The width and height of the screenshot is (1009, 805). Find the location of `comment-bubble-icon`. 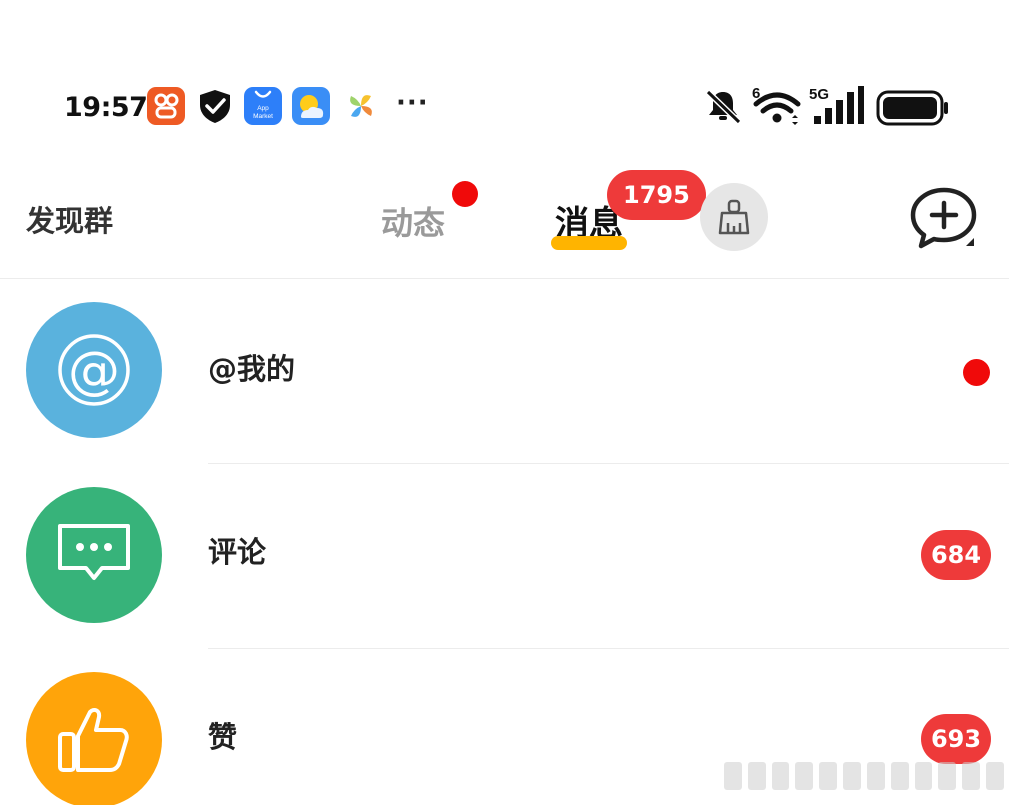

comment-bubble-icon is located at coordinates (94, 555).